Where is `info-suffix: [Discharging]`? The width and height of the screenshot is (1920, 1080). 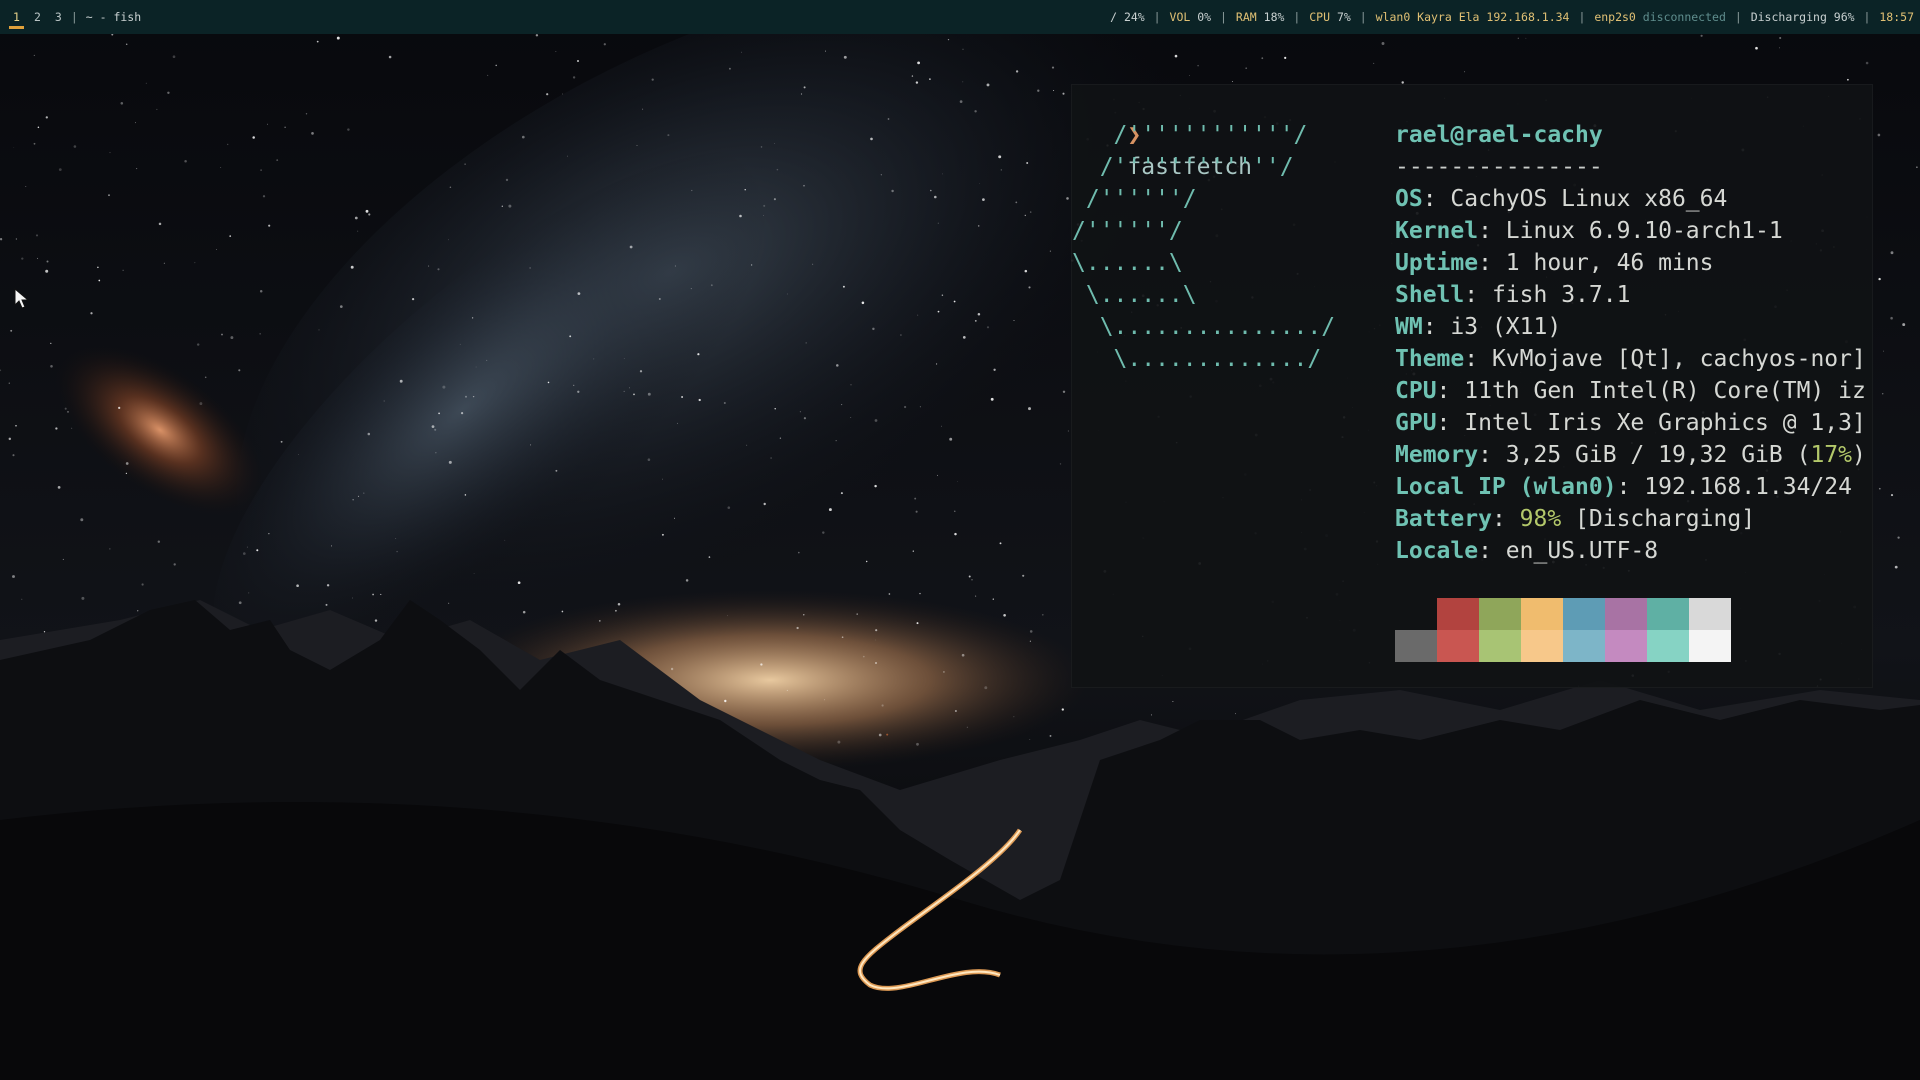 info-suffix: [Discharging] is located at coordinates (1658, 519).